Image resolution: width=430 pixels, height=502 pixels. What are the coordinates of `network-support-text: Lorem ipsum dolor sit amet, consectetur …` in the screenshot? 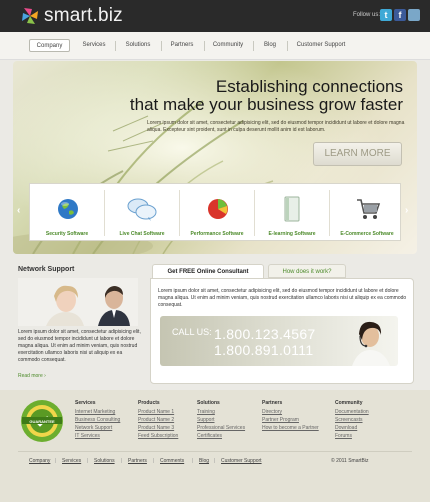 It's located at (79, 346).